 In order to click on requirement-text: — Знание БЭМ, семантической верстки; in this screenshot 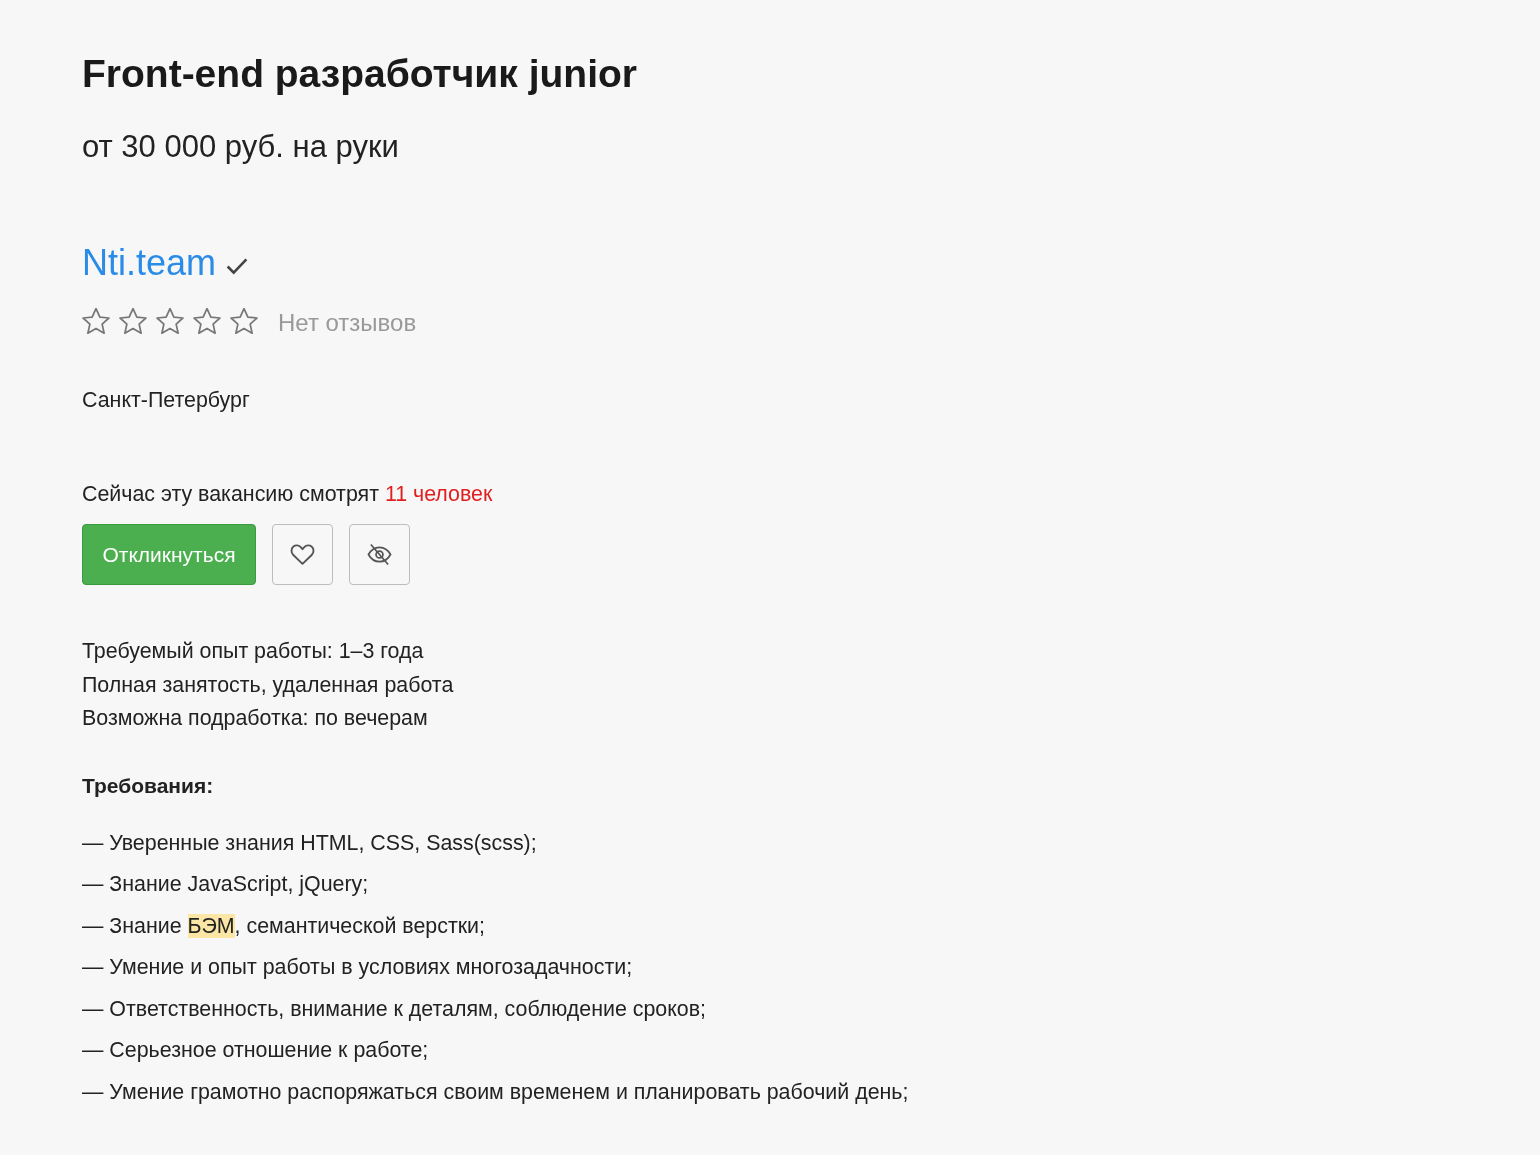, I will do `click(283, 925)`.